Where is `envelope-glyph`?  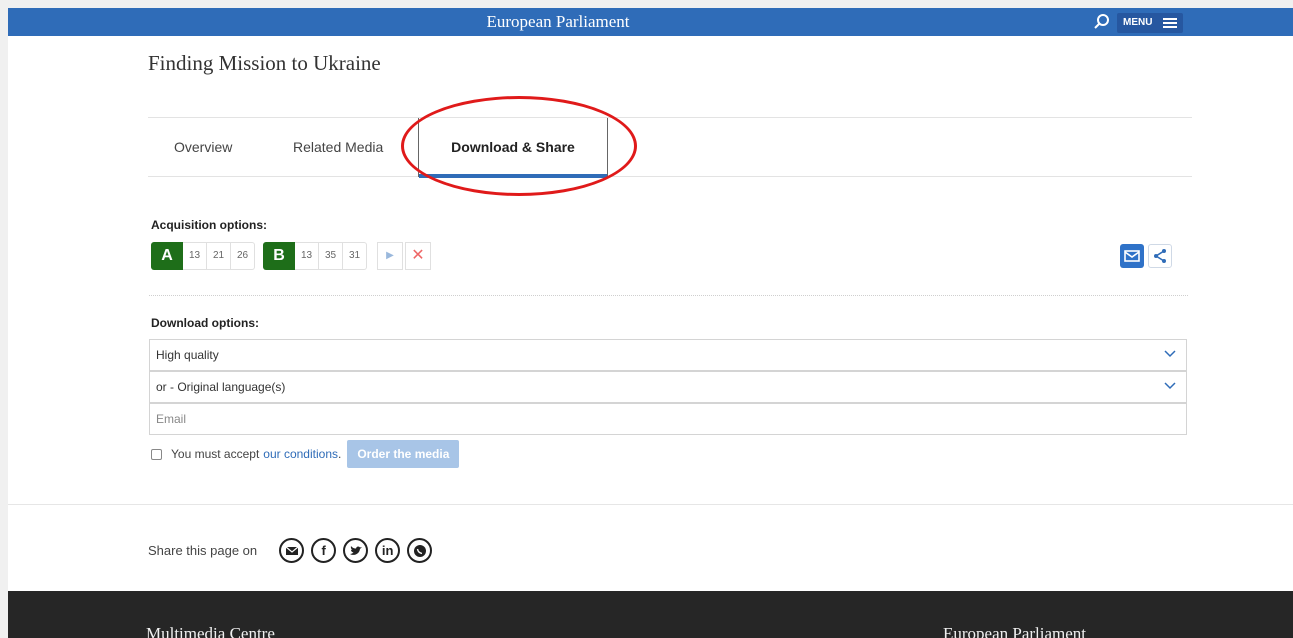
envelope-glyph is located at coordinates (292, 550).